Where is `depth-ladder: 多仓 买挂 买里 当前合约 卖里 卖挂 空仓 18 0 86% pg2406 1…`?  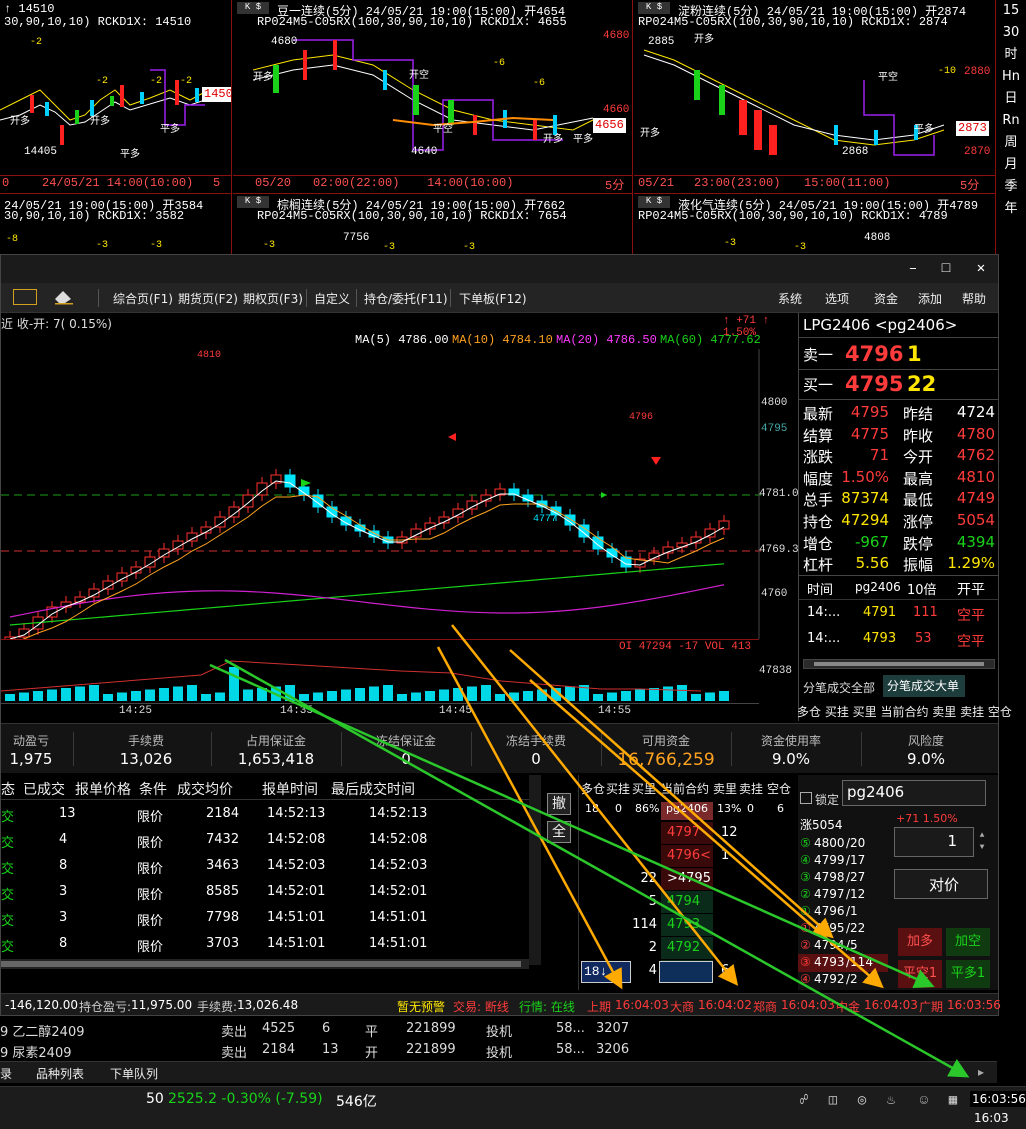 depth-ladder: 多仓 买挂 买里 当前合约 卖里 卖挂 空仓 18 0 86% pg2406 1… is located at coordinates (685, 882).